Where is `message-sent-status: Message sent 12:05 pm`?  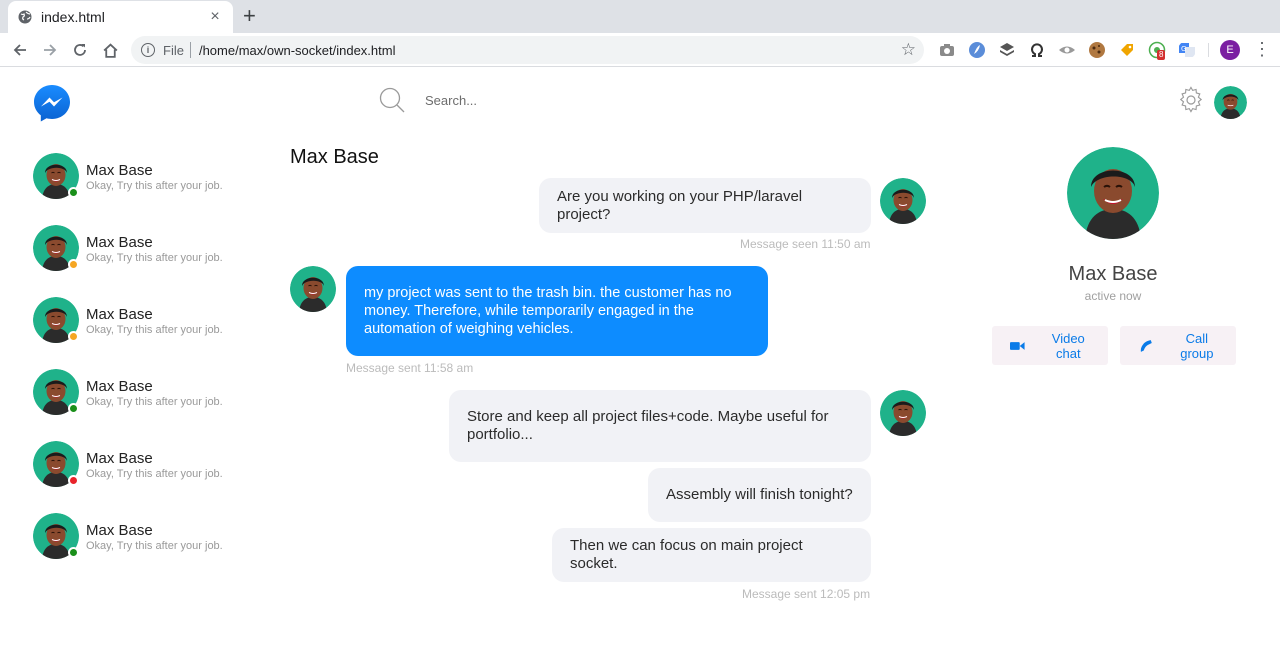
message-sent-status: Message sent 12:05 pm is located at coordinates (806, 594).